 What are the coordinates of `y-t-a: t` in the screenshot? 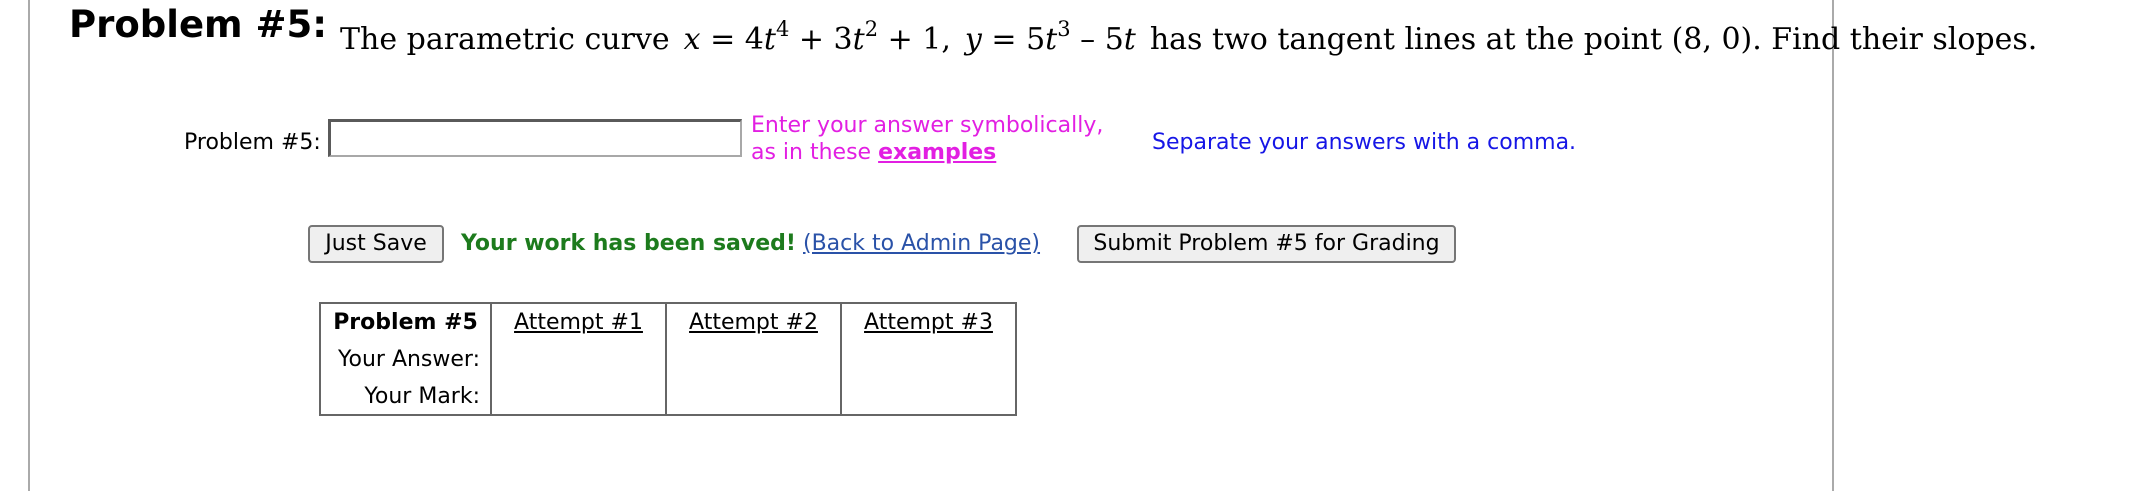 It's located at (1051, 39).